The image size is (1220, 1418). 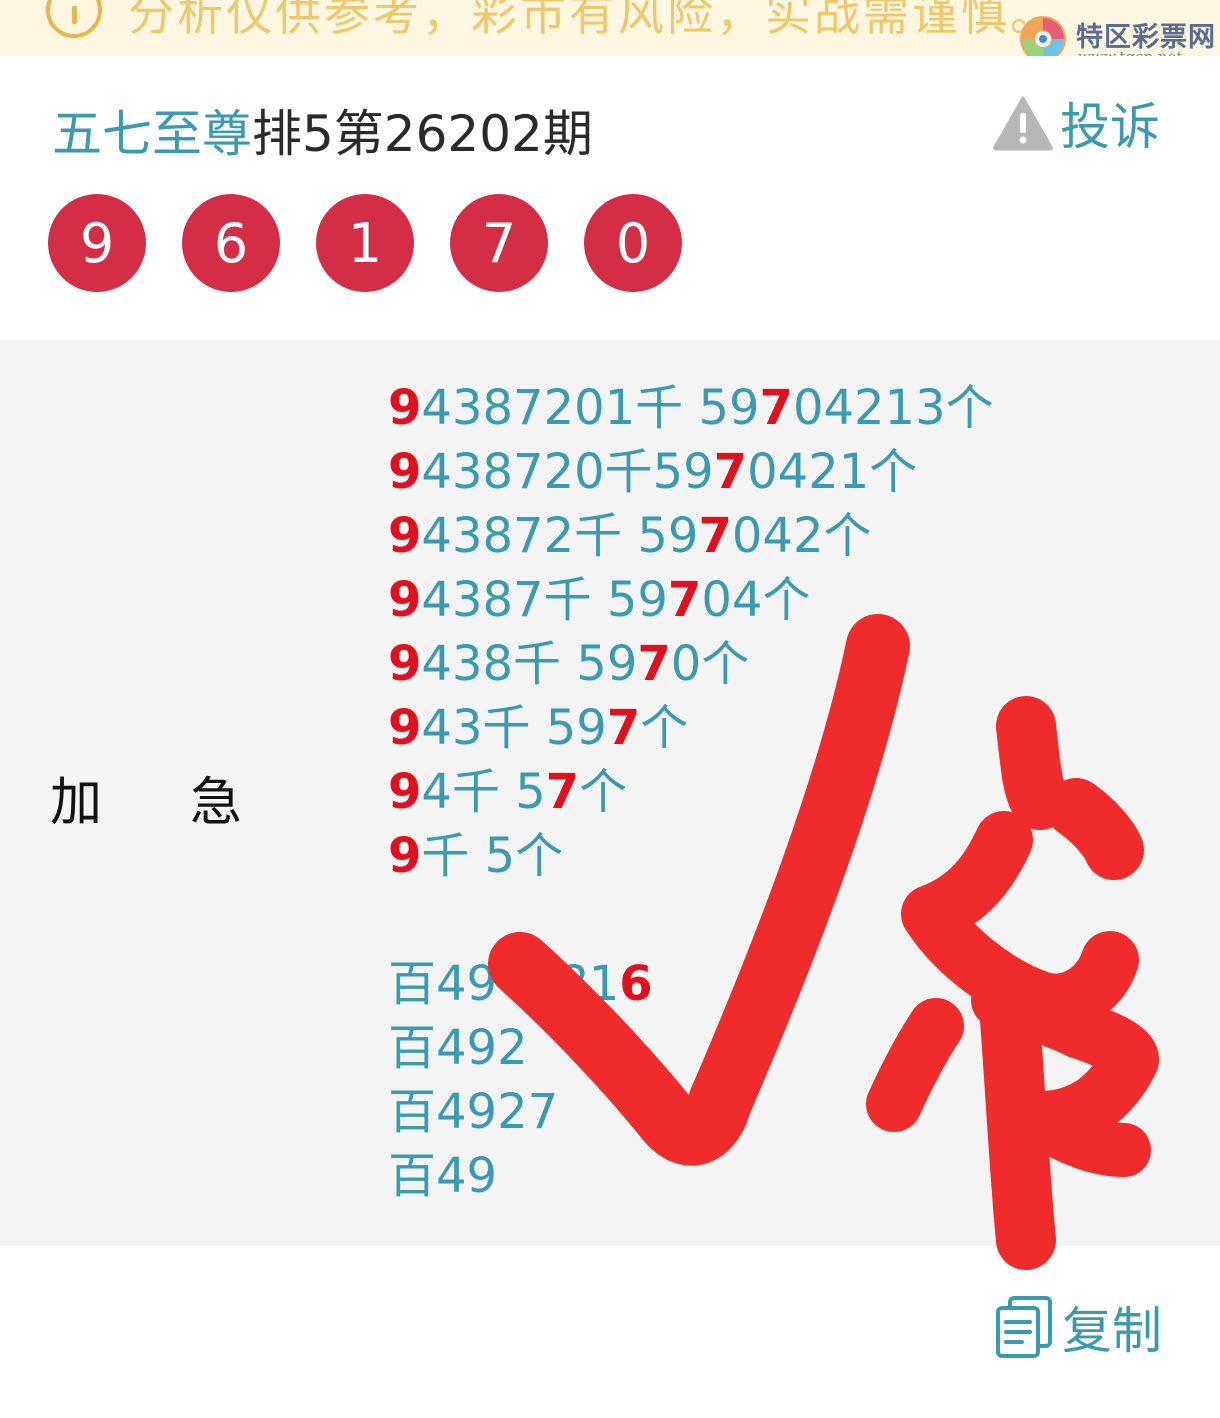 I want to click on draw-ball: 1, so click(x=365, y=243).